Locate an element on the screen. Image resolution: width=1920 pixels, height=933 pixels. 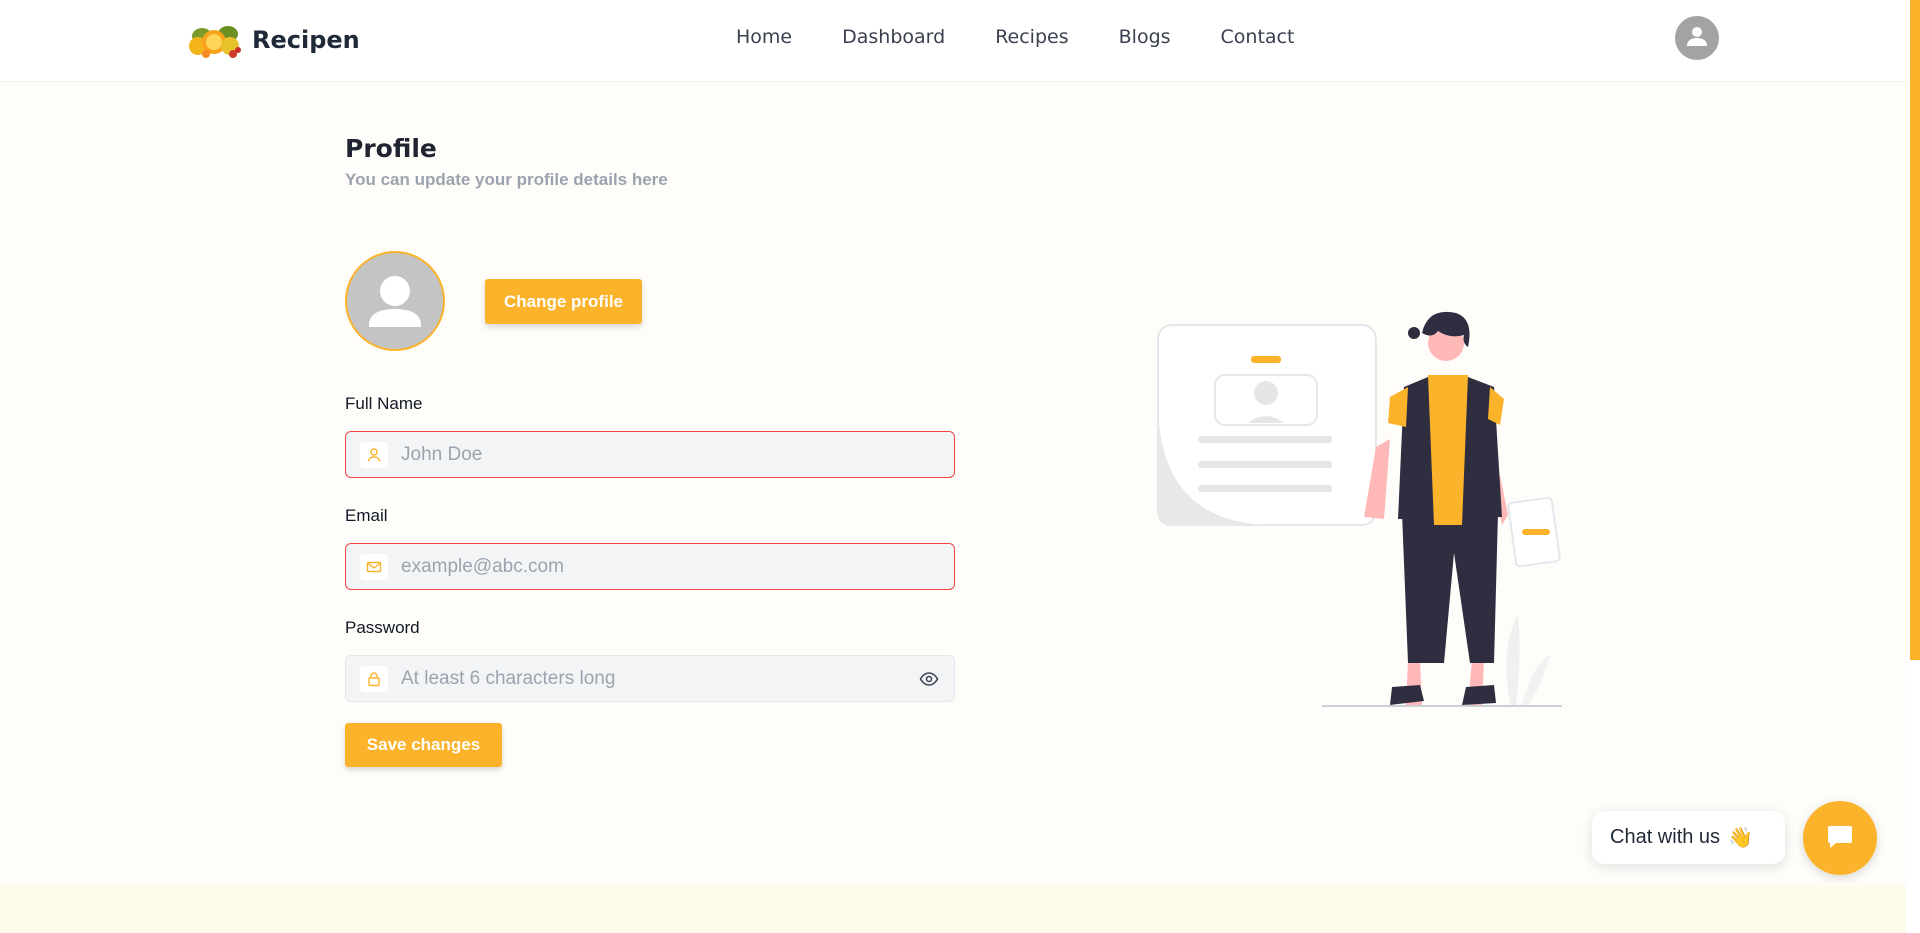
page-subtitle: You can update your profile details here is located at coordinates (506, 179).